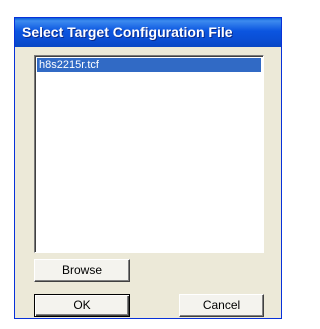 This screenshot has width=320, height=329. I want to click on dialog-title: Select Target Configuration File, so click(127, 32).